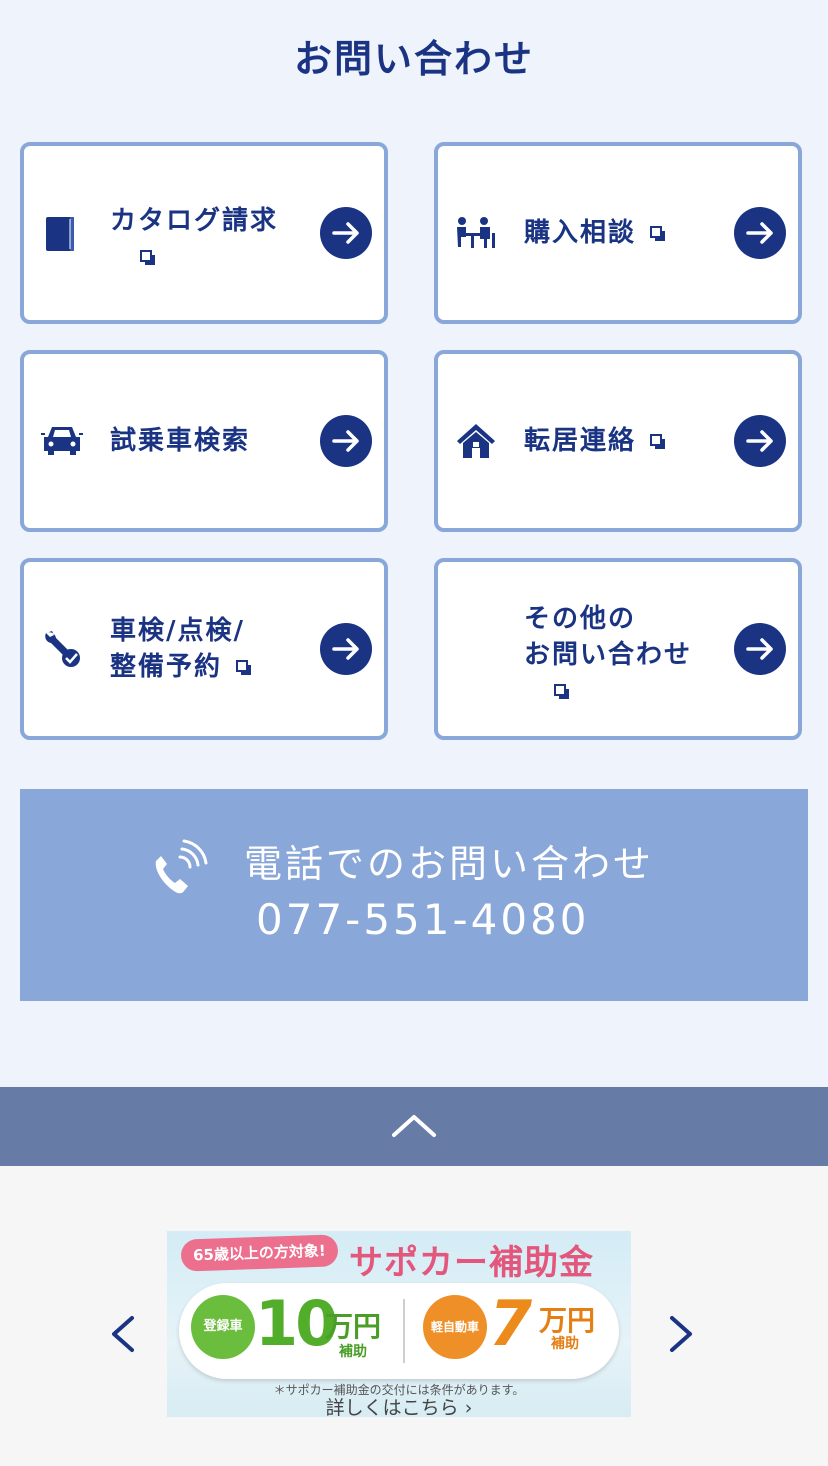  What do you see at coordinates (624, 233) in the screenshot?
I see `card-label: 購入相談` at bounding box center [624, 233].